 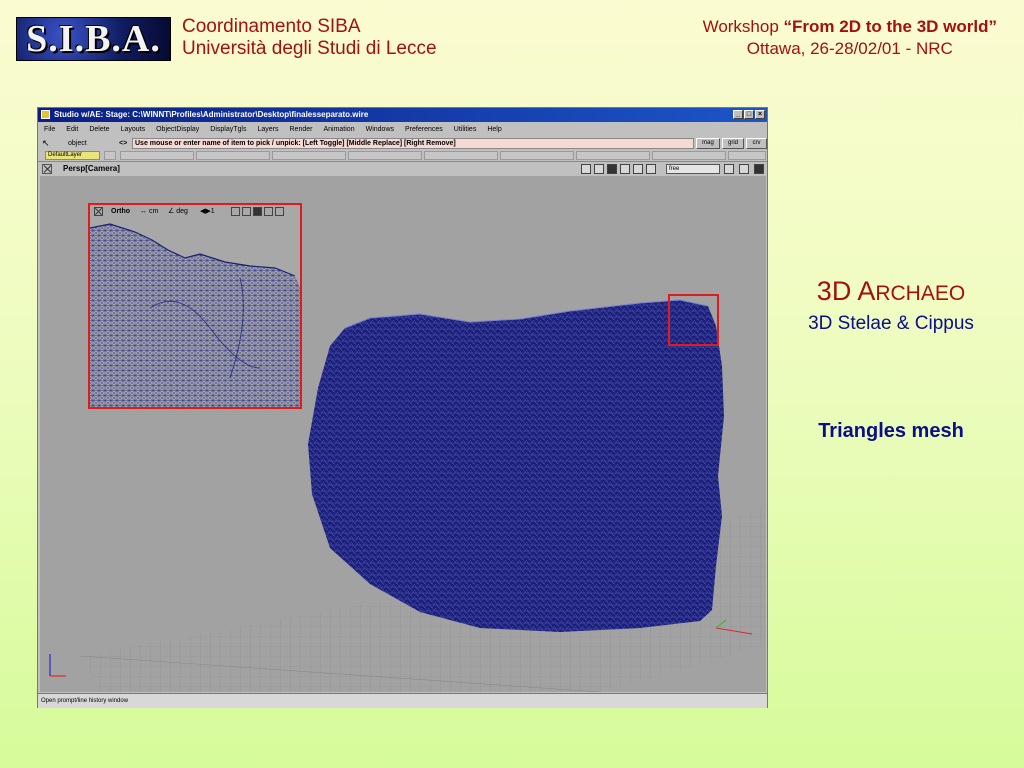 What do you see at coordinates (651, 169) in the screenshot?
I see `grid-icon` at bounding box center [651, 169].